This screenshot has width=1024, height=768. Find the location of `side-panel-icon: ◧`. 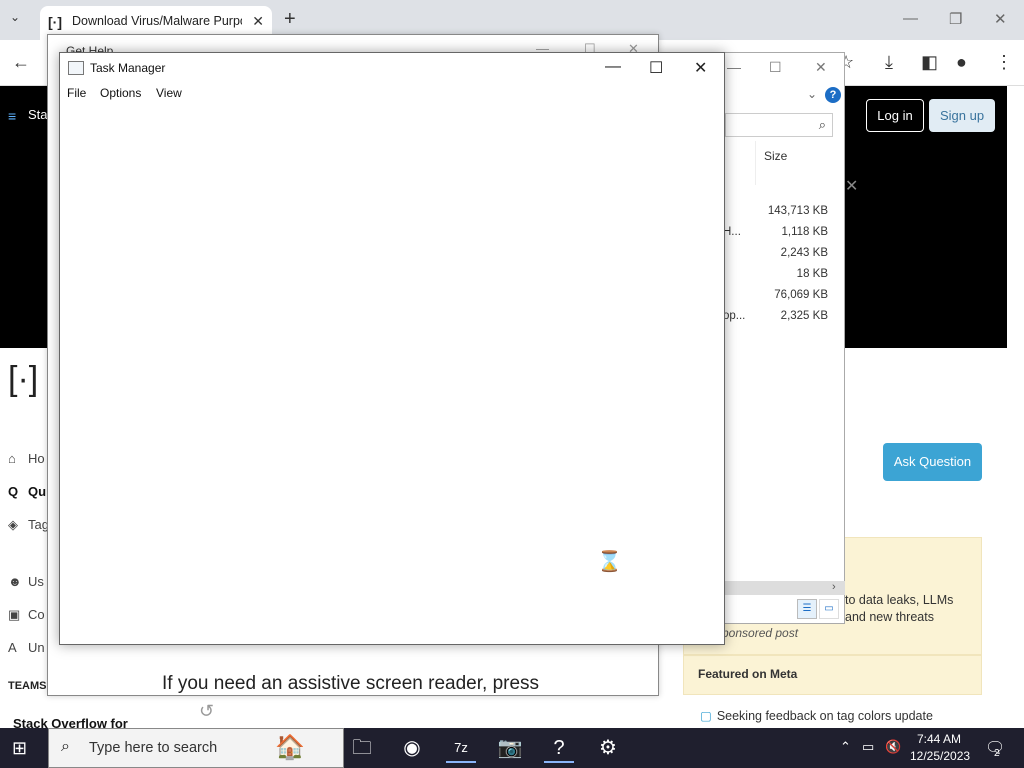

side-panel-icon: ◧ is located at coordinates (929, 62).